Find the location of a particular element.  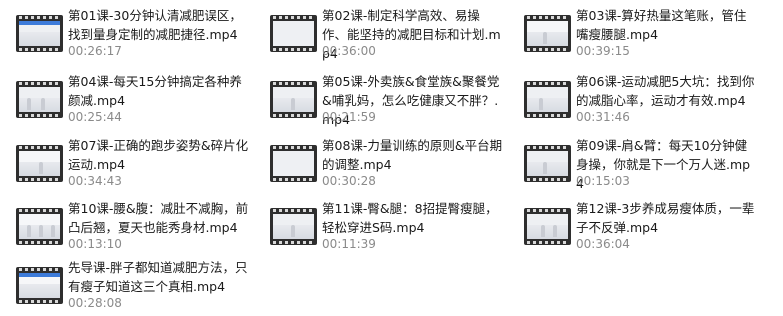

video-file-item: 先导课-胖子都知道减肥方法，只有瘦子知道这三个真相.mp4 00:28:08 is located at coordinates (125, 286).